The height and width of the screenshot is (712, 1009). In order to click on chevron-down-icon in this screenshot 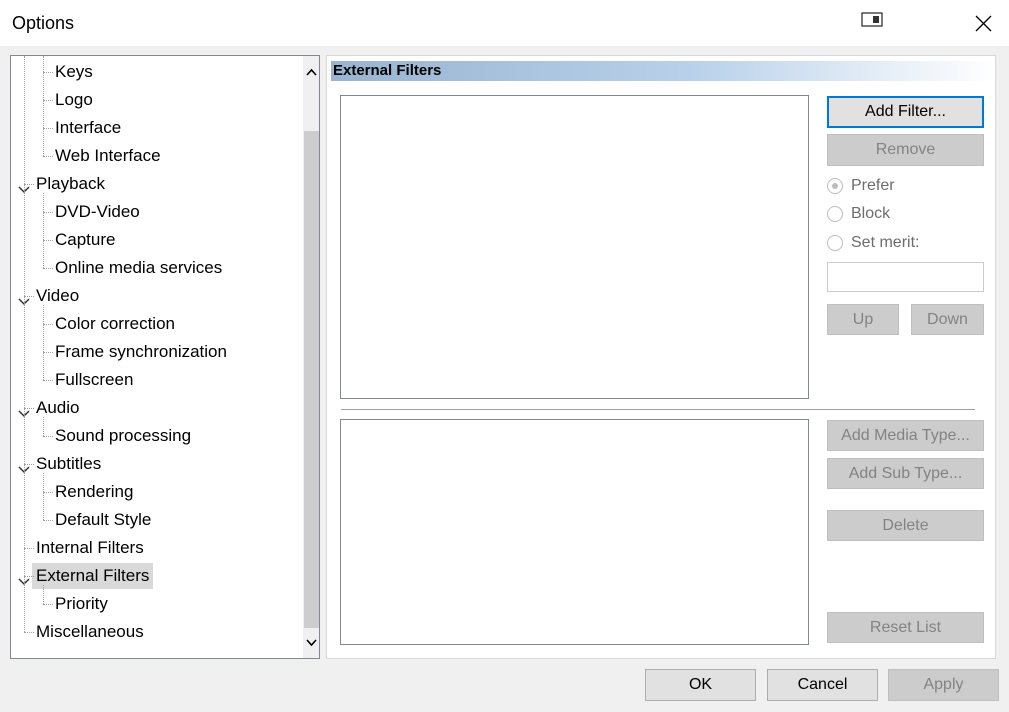, I will do `click(311, 643)`.